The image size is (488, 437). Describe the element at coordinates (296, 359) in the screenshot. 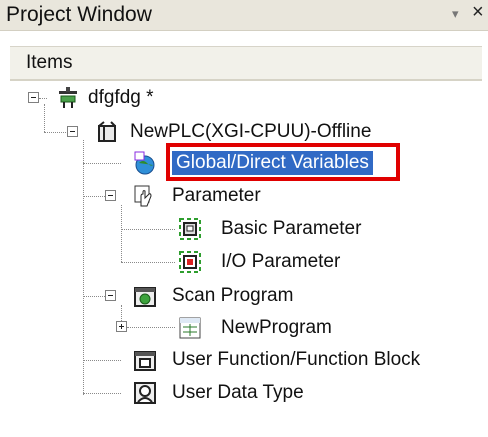

I see `user-function-label: User Function/Function Block` at that location.